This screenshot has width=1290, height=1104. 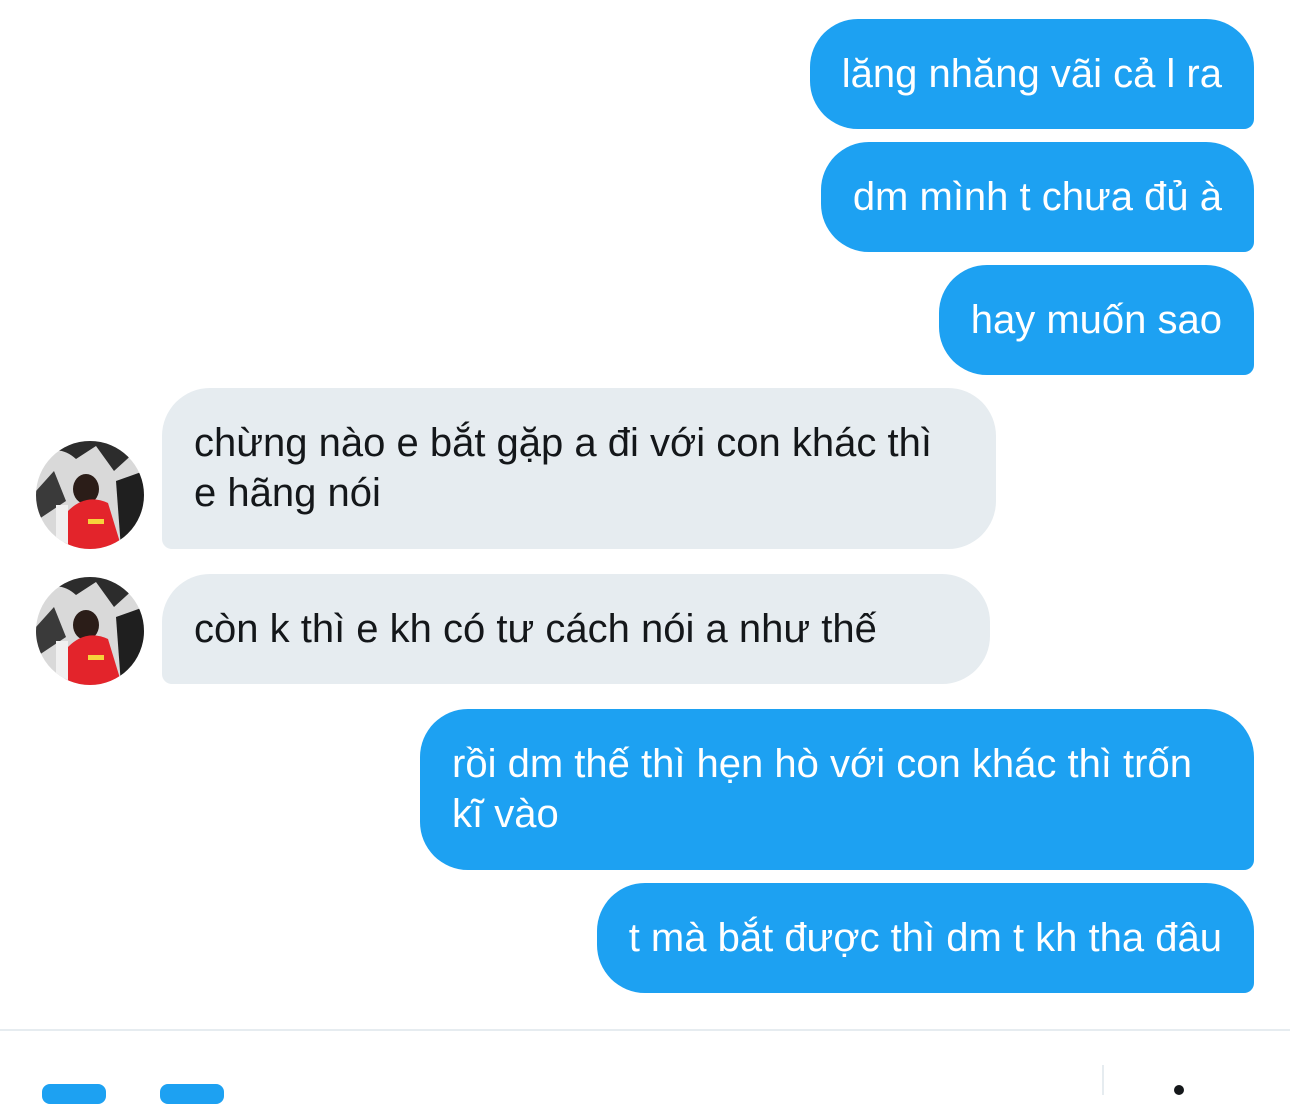 I want to click on message-text: hay muốn sao, so click(x=1096, y=320).